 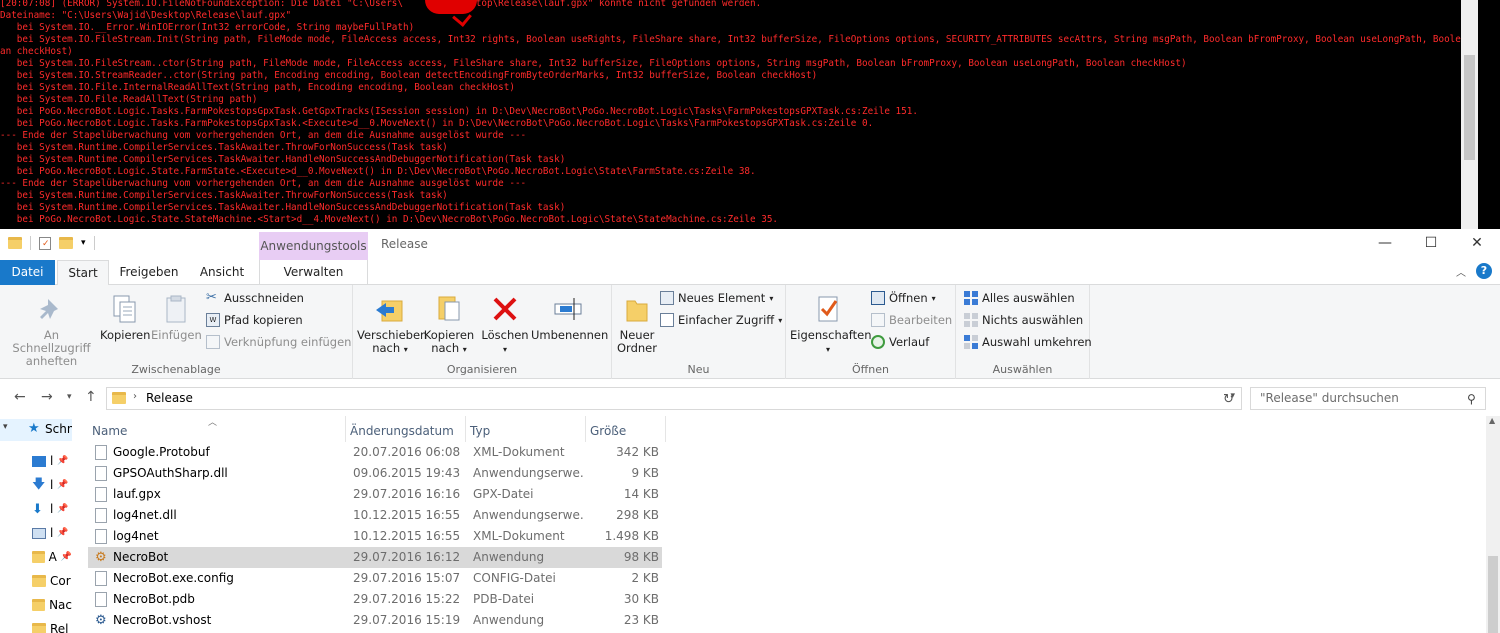 What do you see at coordinates (66, 243) in the screenshot?
I see `new-folder-icon` at bounding box center [66, 243].